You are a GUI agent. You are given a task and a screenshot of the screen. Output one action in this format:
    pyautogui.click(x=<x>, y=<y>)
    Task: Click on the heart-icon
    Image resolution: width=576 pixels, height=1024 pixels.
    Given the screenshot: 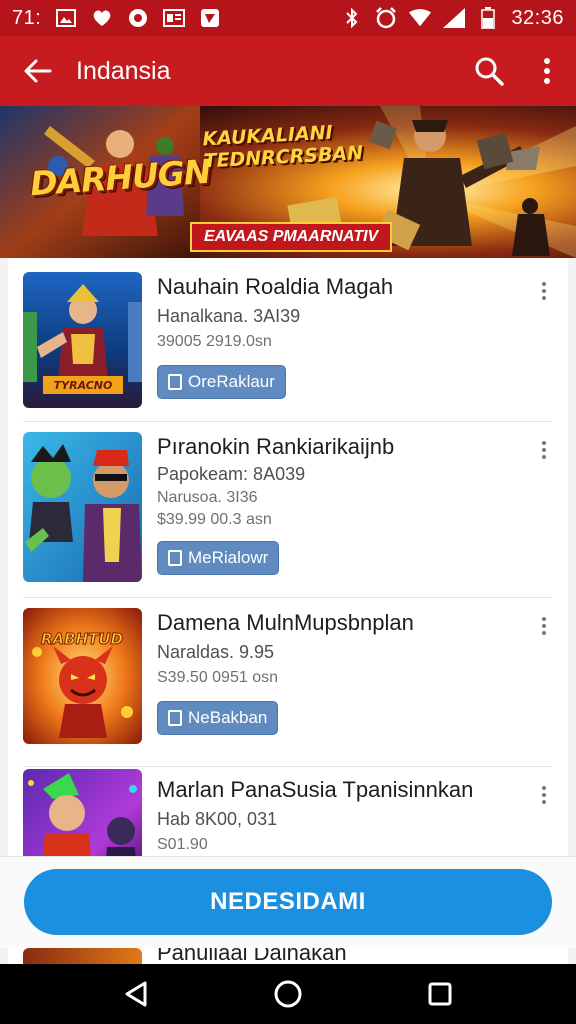 What is the action you would take?
    pyautogui.click(x=102, y=18)
    